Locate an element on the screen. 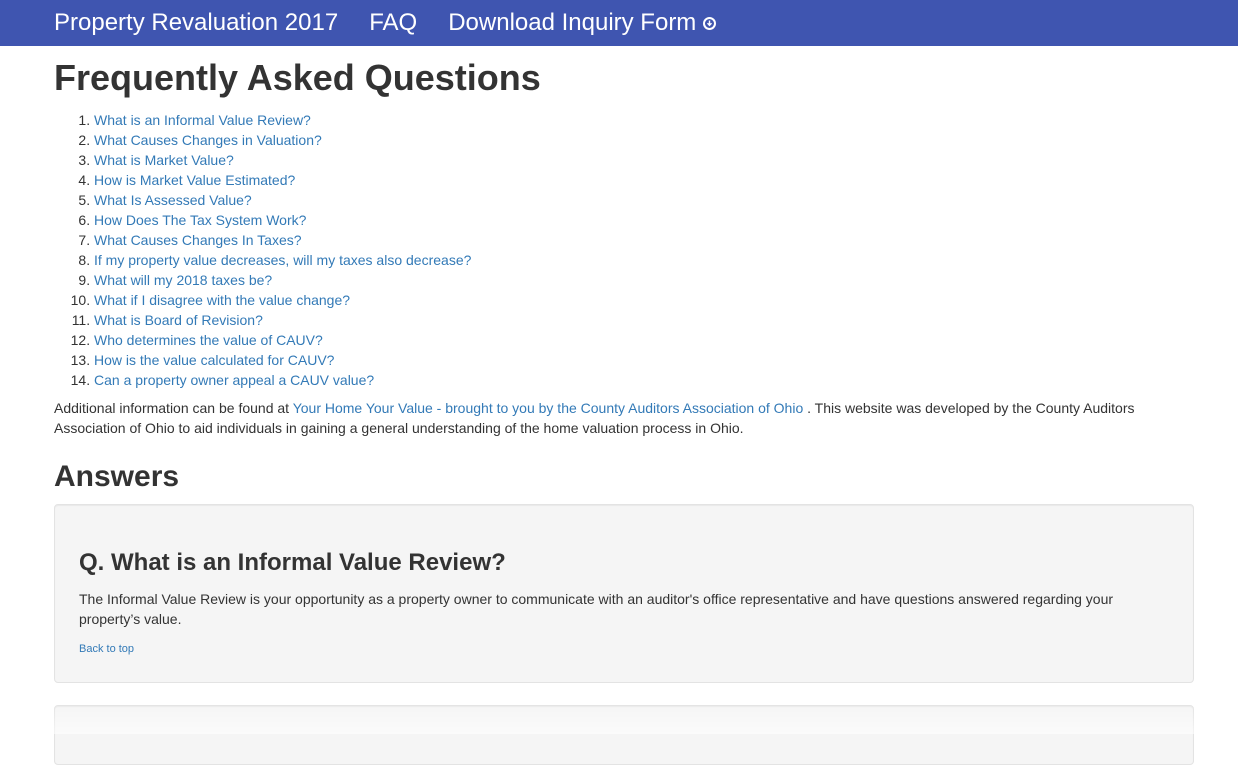 The image size is (1238, 765). faq-list-item: What Causes Changes In Taxes? is located at coordinates (644, 240).